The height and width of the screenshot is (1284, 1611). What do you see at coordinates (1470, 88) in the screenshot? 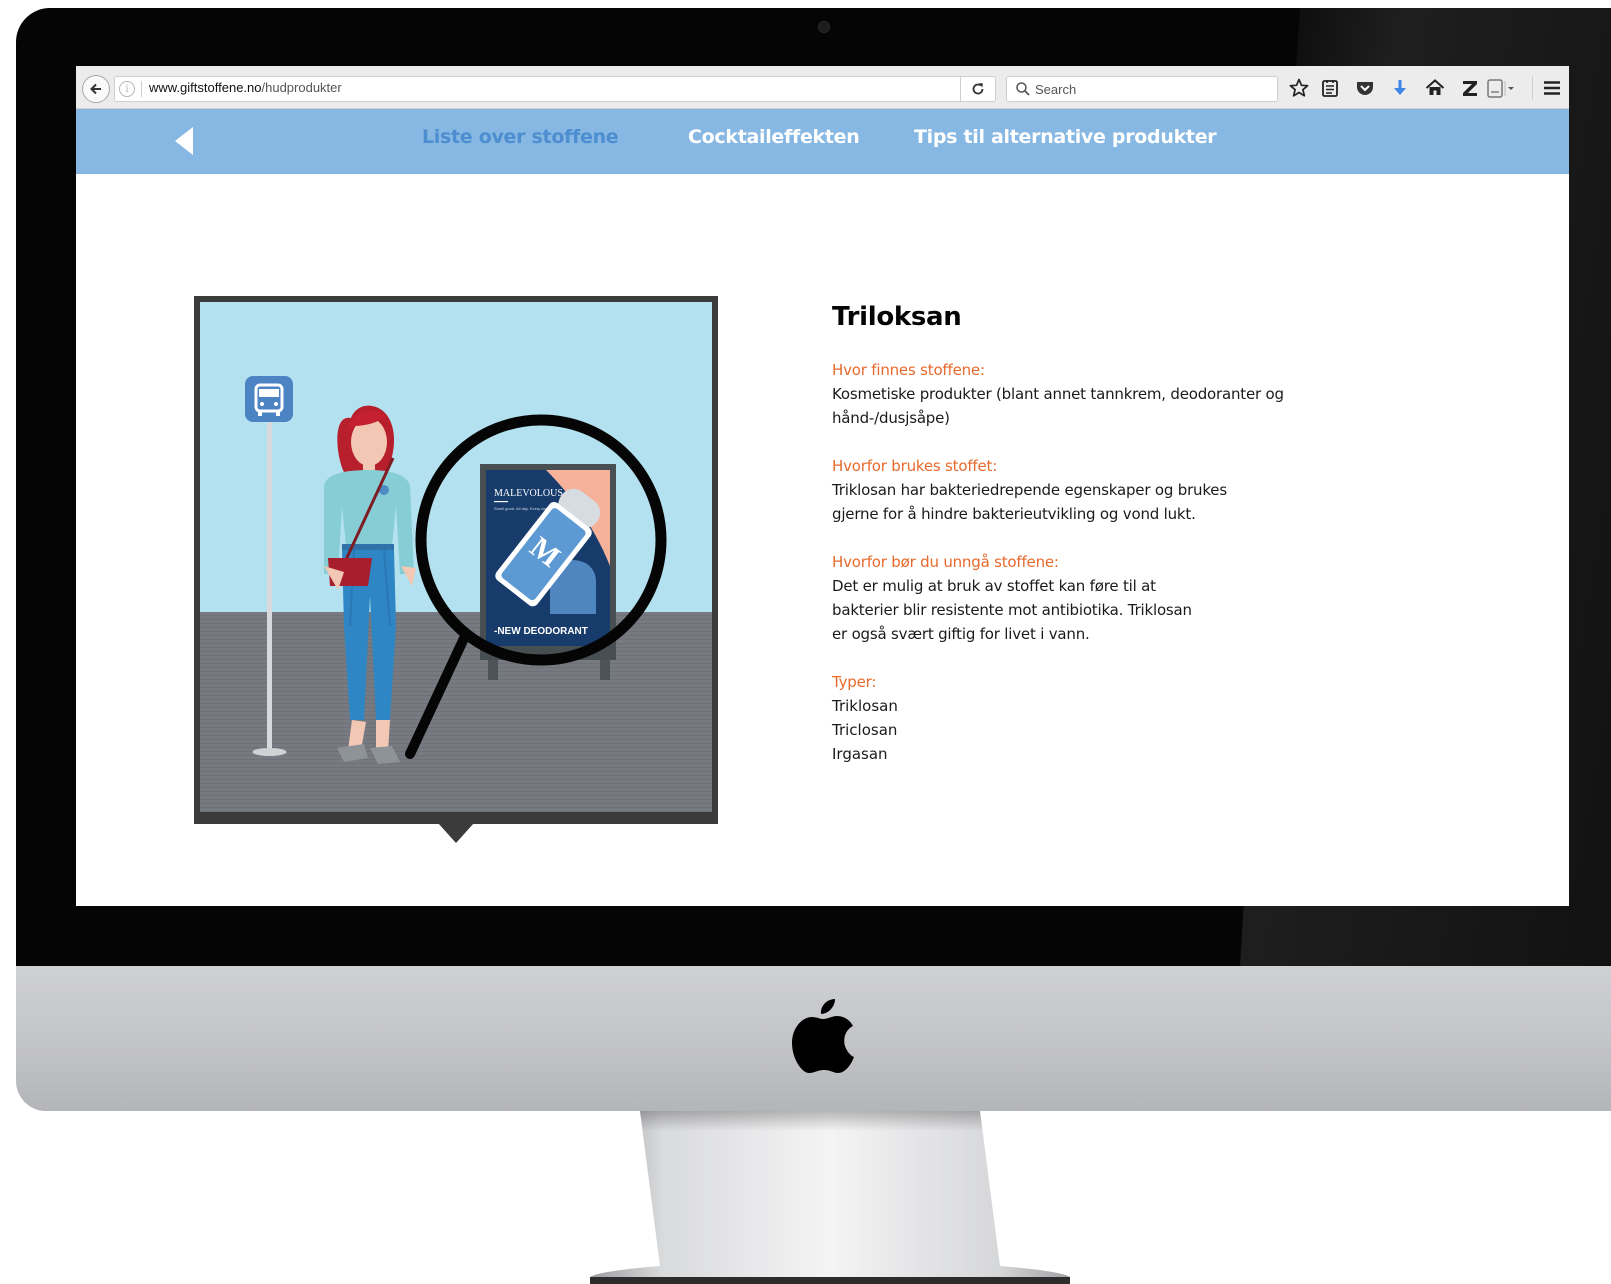
I see `zotero-icon` at bounding box center [1470, 88].